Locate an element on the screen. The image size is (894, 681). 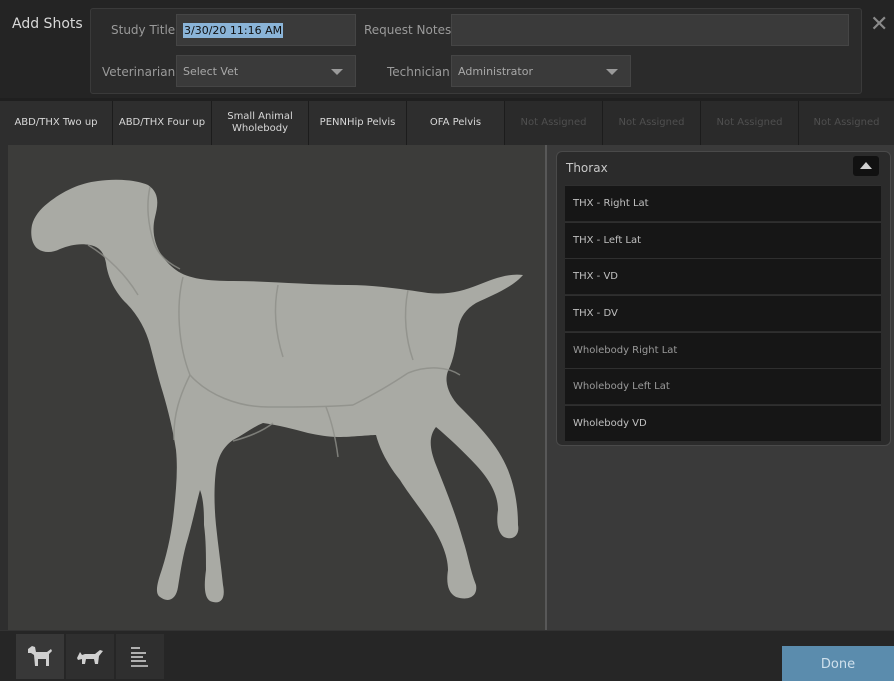
technician-label: Technician is located at coordinates (418, 72).